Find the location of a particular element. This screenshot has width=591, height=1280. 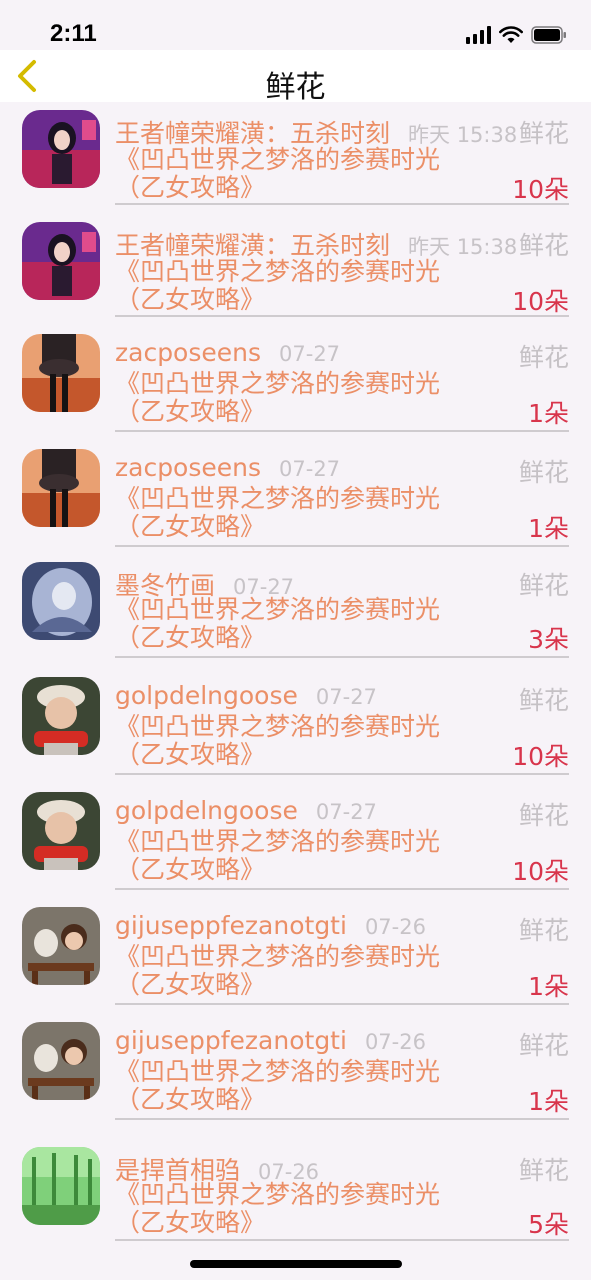

status-bar: 2:11 is located at coordinates (295, 25).